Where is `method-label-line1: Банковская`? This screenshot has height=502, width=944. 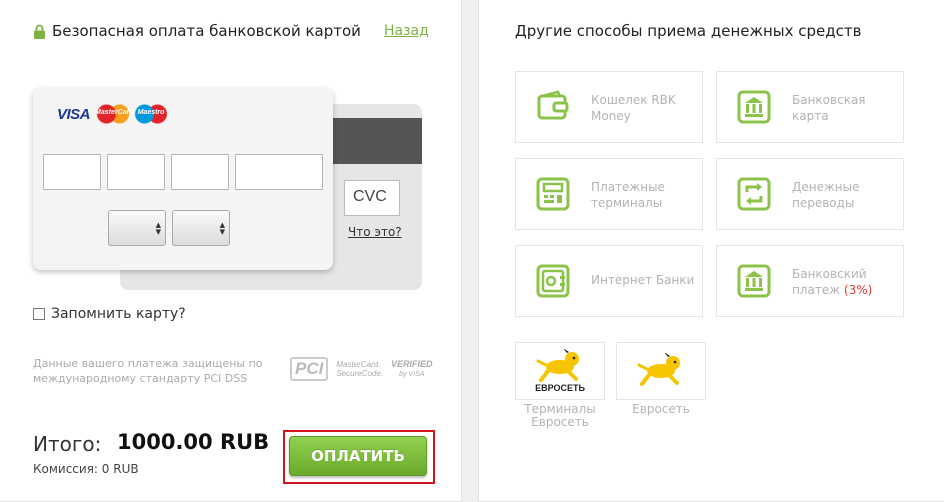 method-label-line1: Банковская is located at coordinates (829, 100).